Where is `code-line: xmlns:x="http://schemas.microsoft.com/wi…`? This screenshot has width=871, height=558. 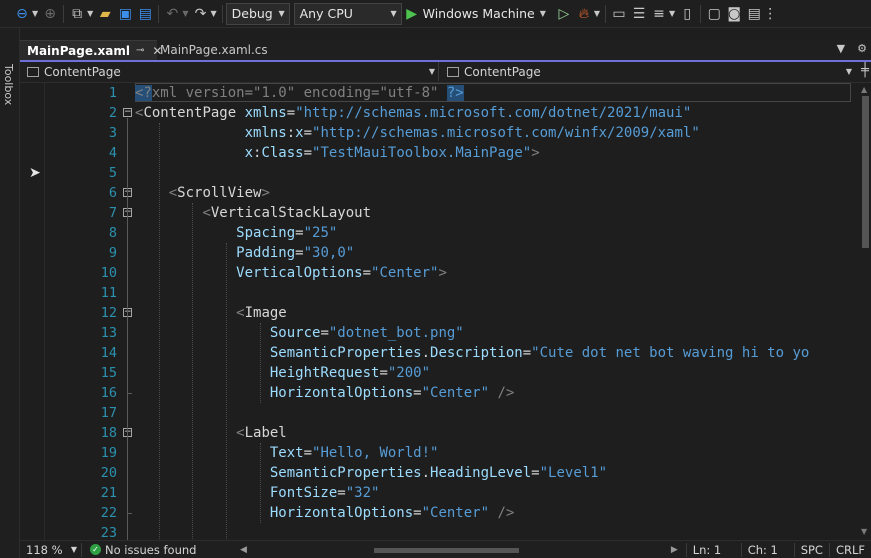
code-line: xmlns:x="http://schemas.microsoft.com/wi… is located at coordinates (417, 133).